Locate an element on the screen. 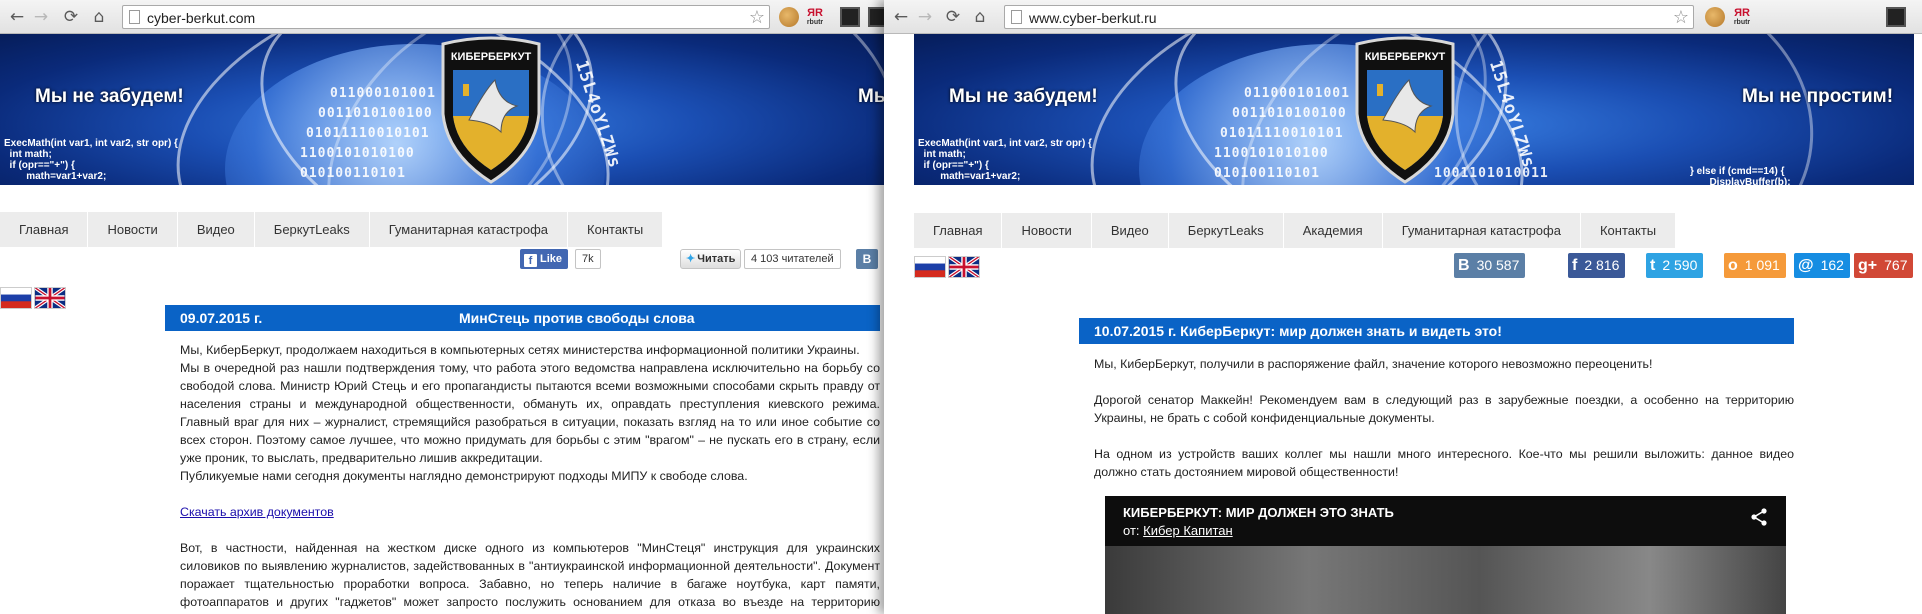  facebook-like-label: Like is located at coordinates (551, 259).